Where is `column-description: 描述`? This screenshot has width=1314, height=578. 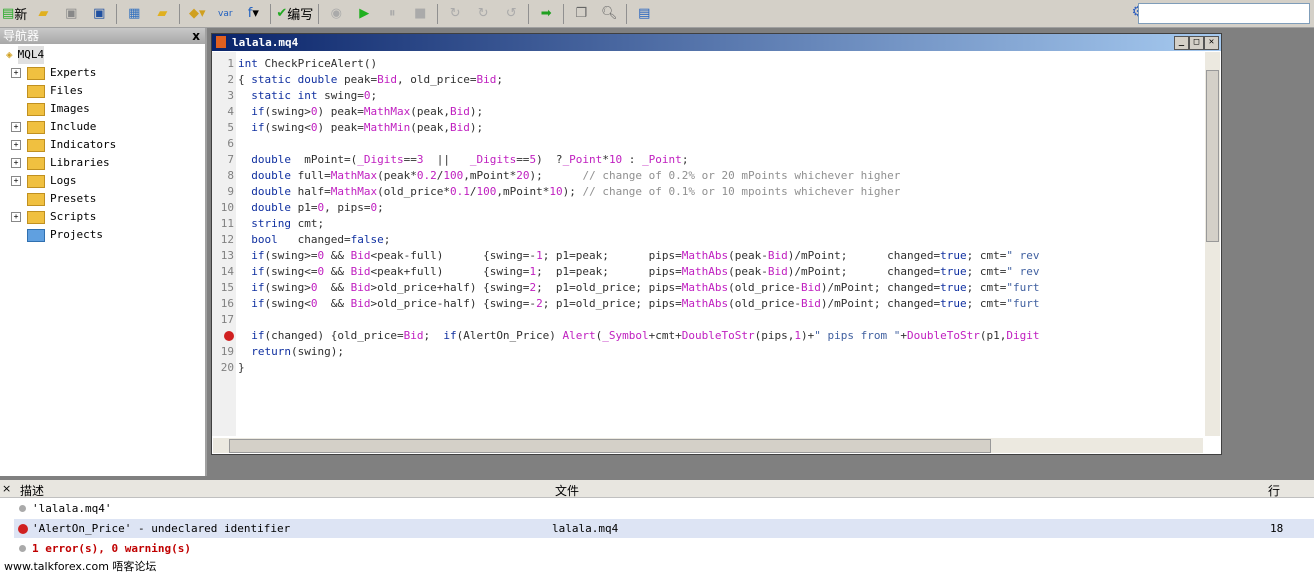 column-description: 描述 is located at coordinates (32, 490).